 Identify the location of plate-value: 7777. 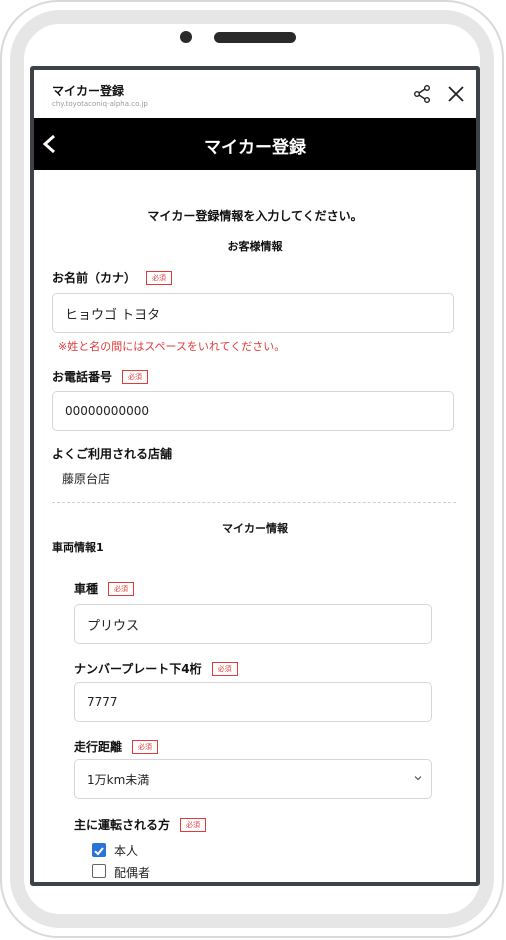
(102, 702).